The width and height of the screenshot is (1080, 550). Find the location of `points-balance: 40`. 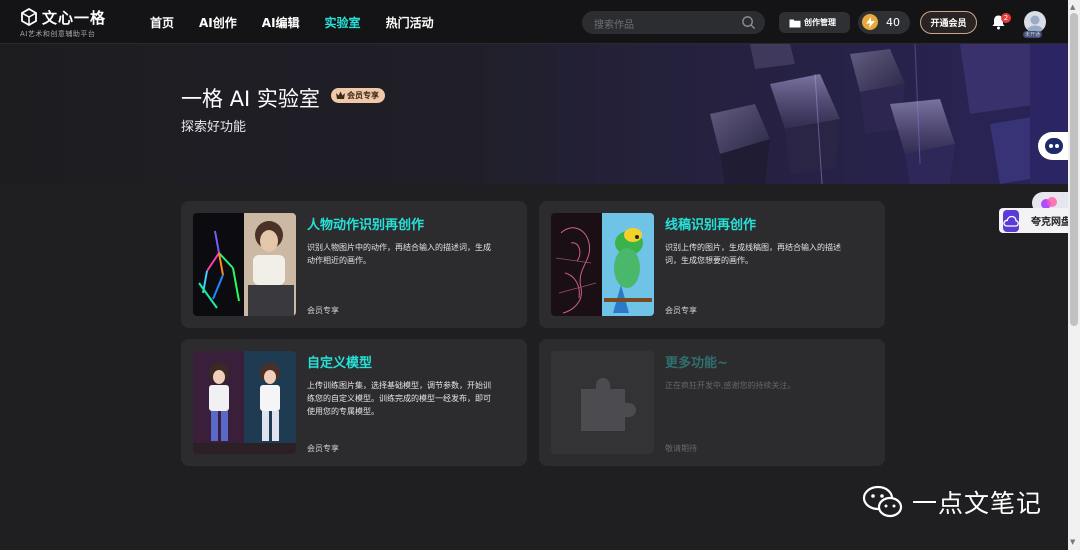

points-balance: 40 is located at coordinates (884, 22).